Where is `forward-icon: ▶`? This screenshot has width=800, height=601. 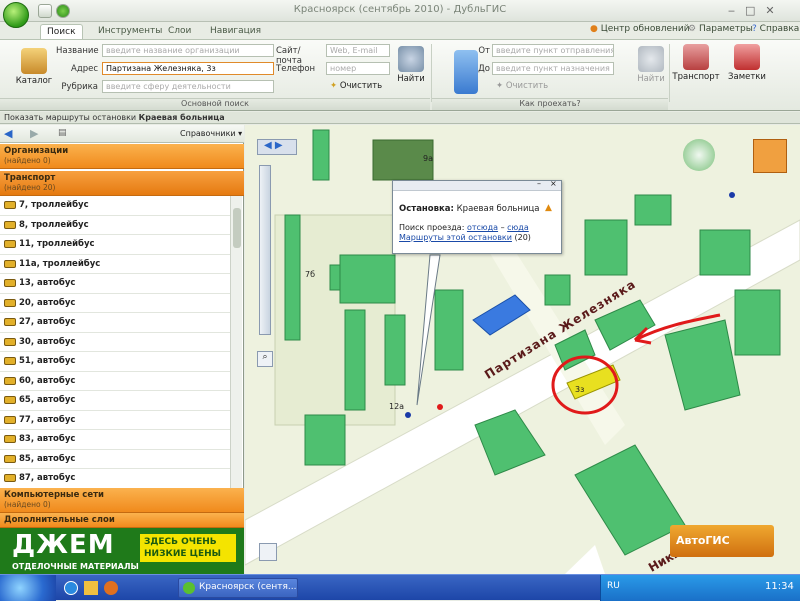
forward-icon: ▶ is located at coordinates (34, 133).